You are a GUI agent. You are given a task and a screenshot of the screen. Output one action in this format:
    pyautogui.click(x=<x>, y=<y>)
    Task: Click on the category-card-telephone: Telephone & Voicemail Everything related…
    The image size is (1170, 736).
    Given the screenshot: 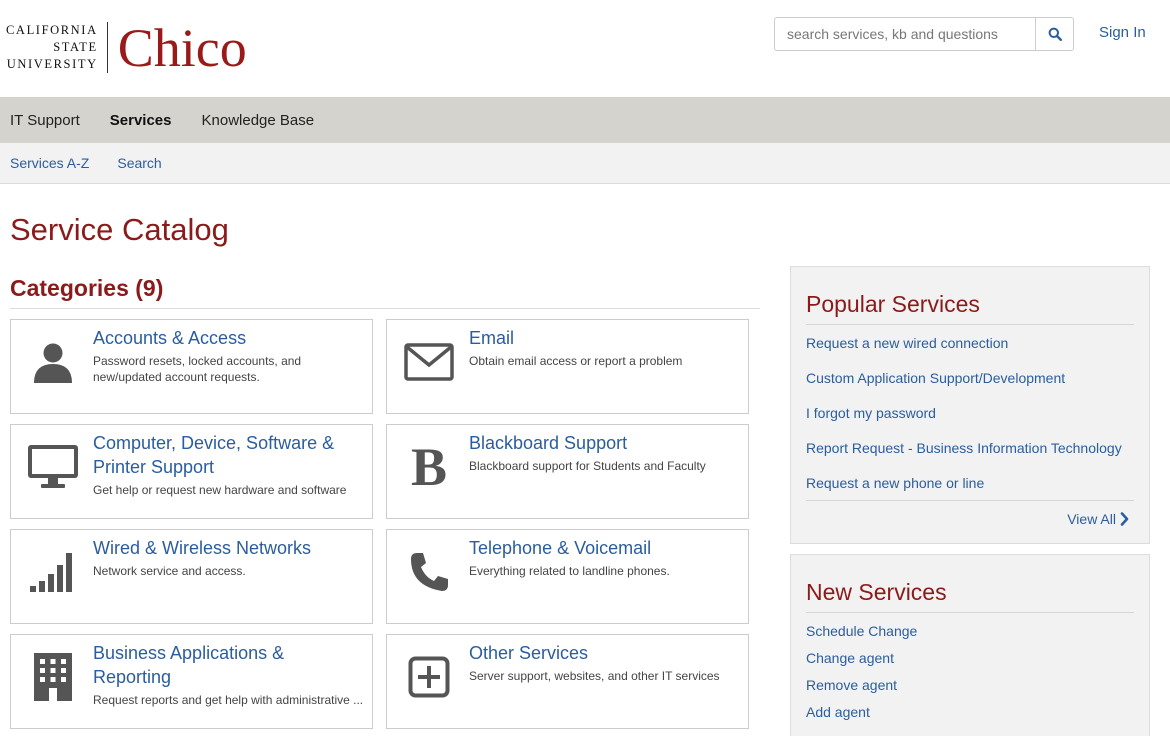 What is the action you would take?
    pyautogui.click(x=567, y=576)
    